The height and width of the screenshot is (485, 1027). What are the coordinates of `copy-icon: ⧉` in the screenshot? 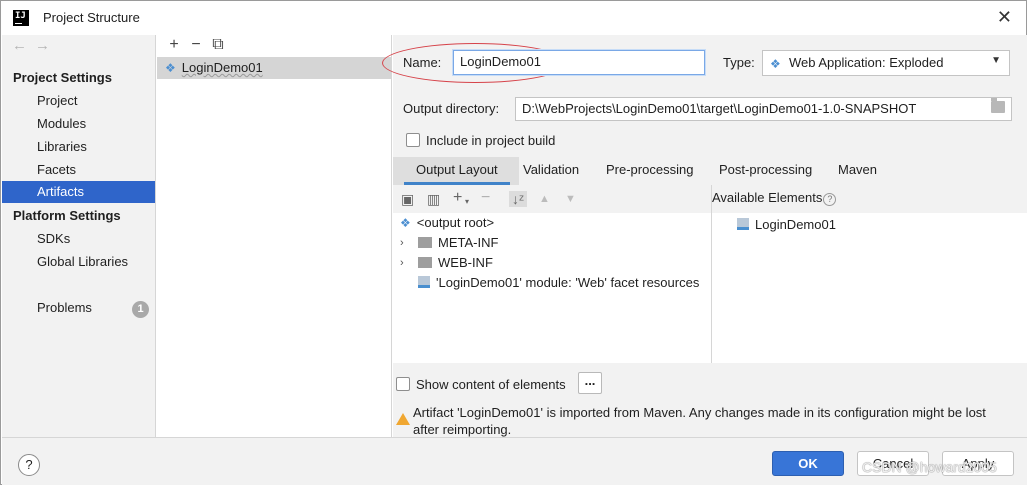 It's located at (218, 45).